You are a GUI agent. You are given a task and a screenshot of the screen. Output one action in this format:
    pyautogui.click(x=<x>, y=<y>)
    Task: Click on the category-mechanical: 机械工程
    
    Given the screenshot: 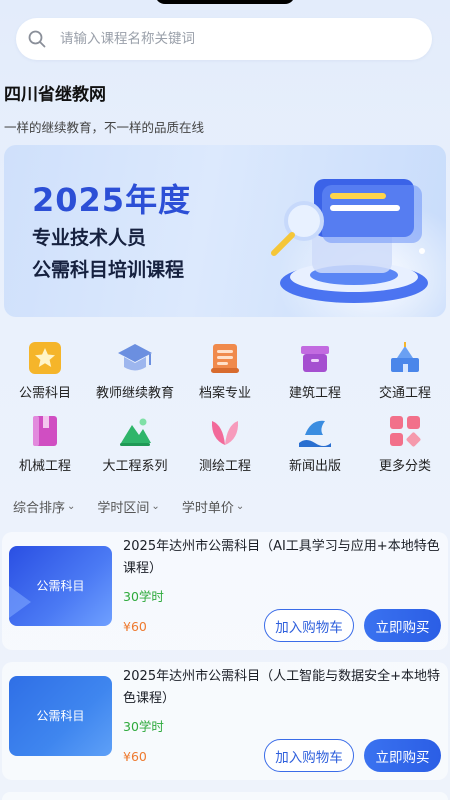 What is the action you would take?
    pyautogui.click(x=45, y=442)
    